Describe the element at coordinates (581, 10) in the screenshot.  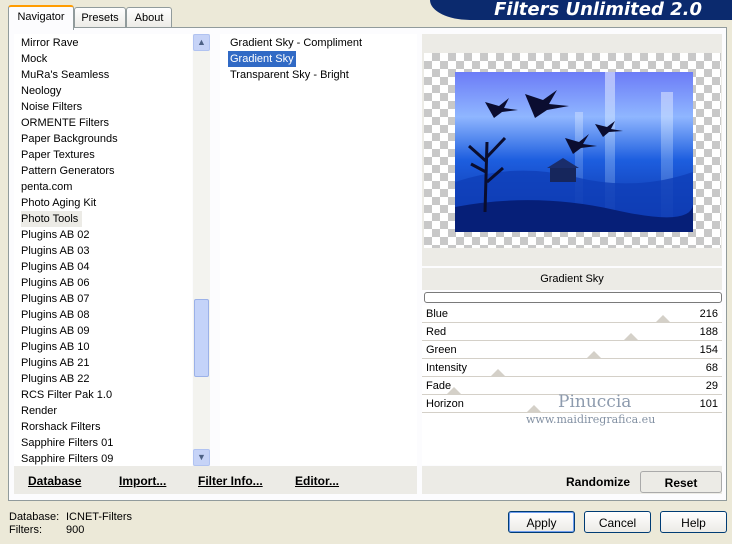
I see `app-banner: Filters Unlimited 2.0` at that location.